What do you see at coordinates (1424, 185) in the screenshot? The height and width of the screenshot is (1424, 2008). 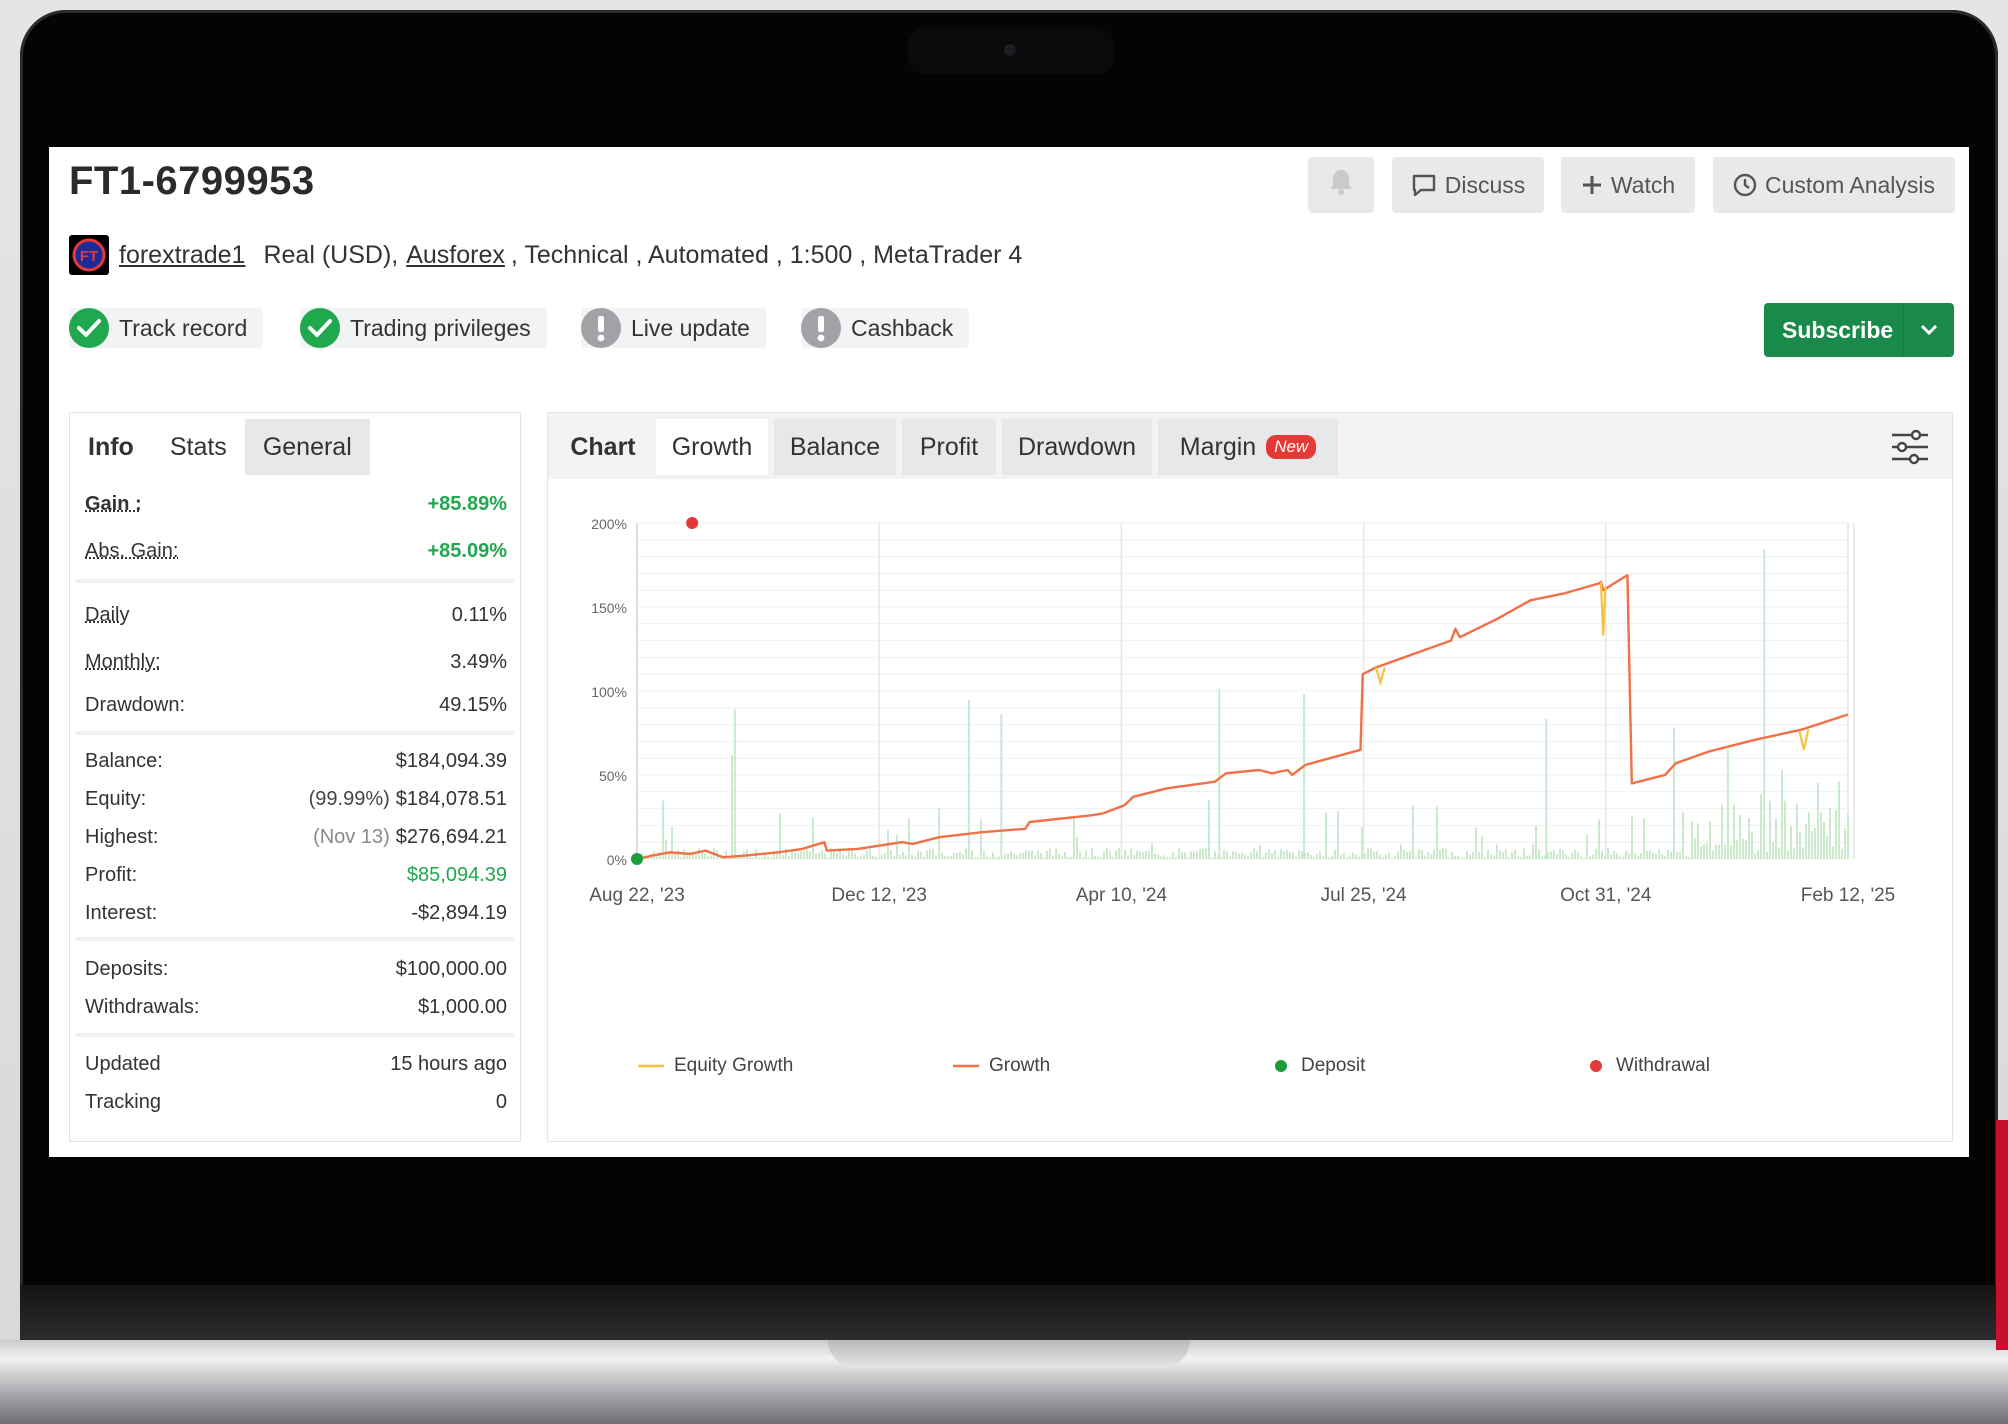 I see `speech-bubble-icon` at bounding box center [1424, 185].